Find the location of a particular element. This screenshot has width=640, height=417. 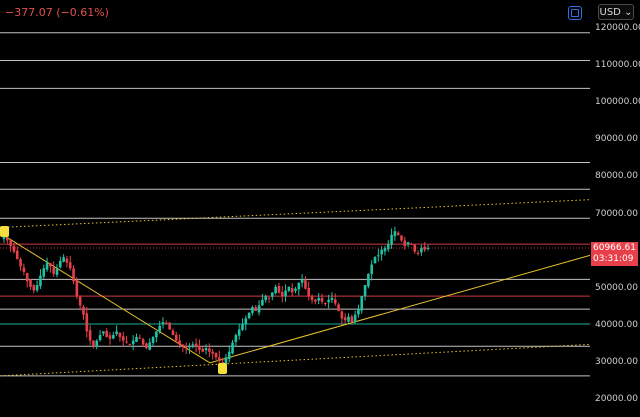

price-tick-label: 30000.00 is located at coordinates (616, 361).